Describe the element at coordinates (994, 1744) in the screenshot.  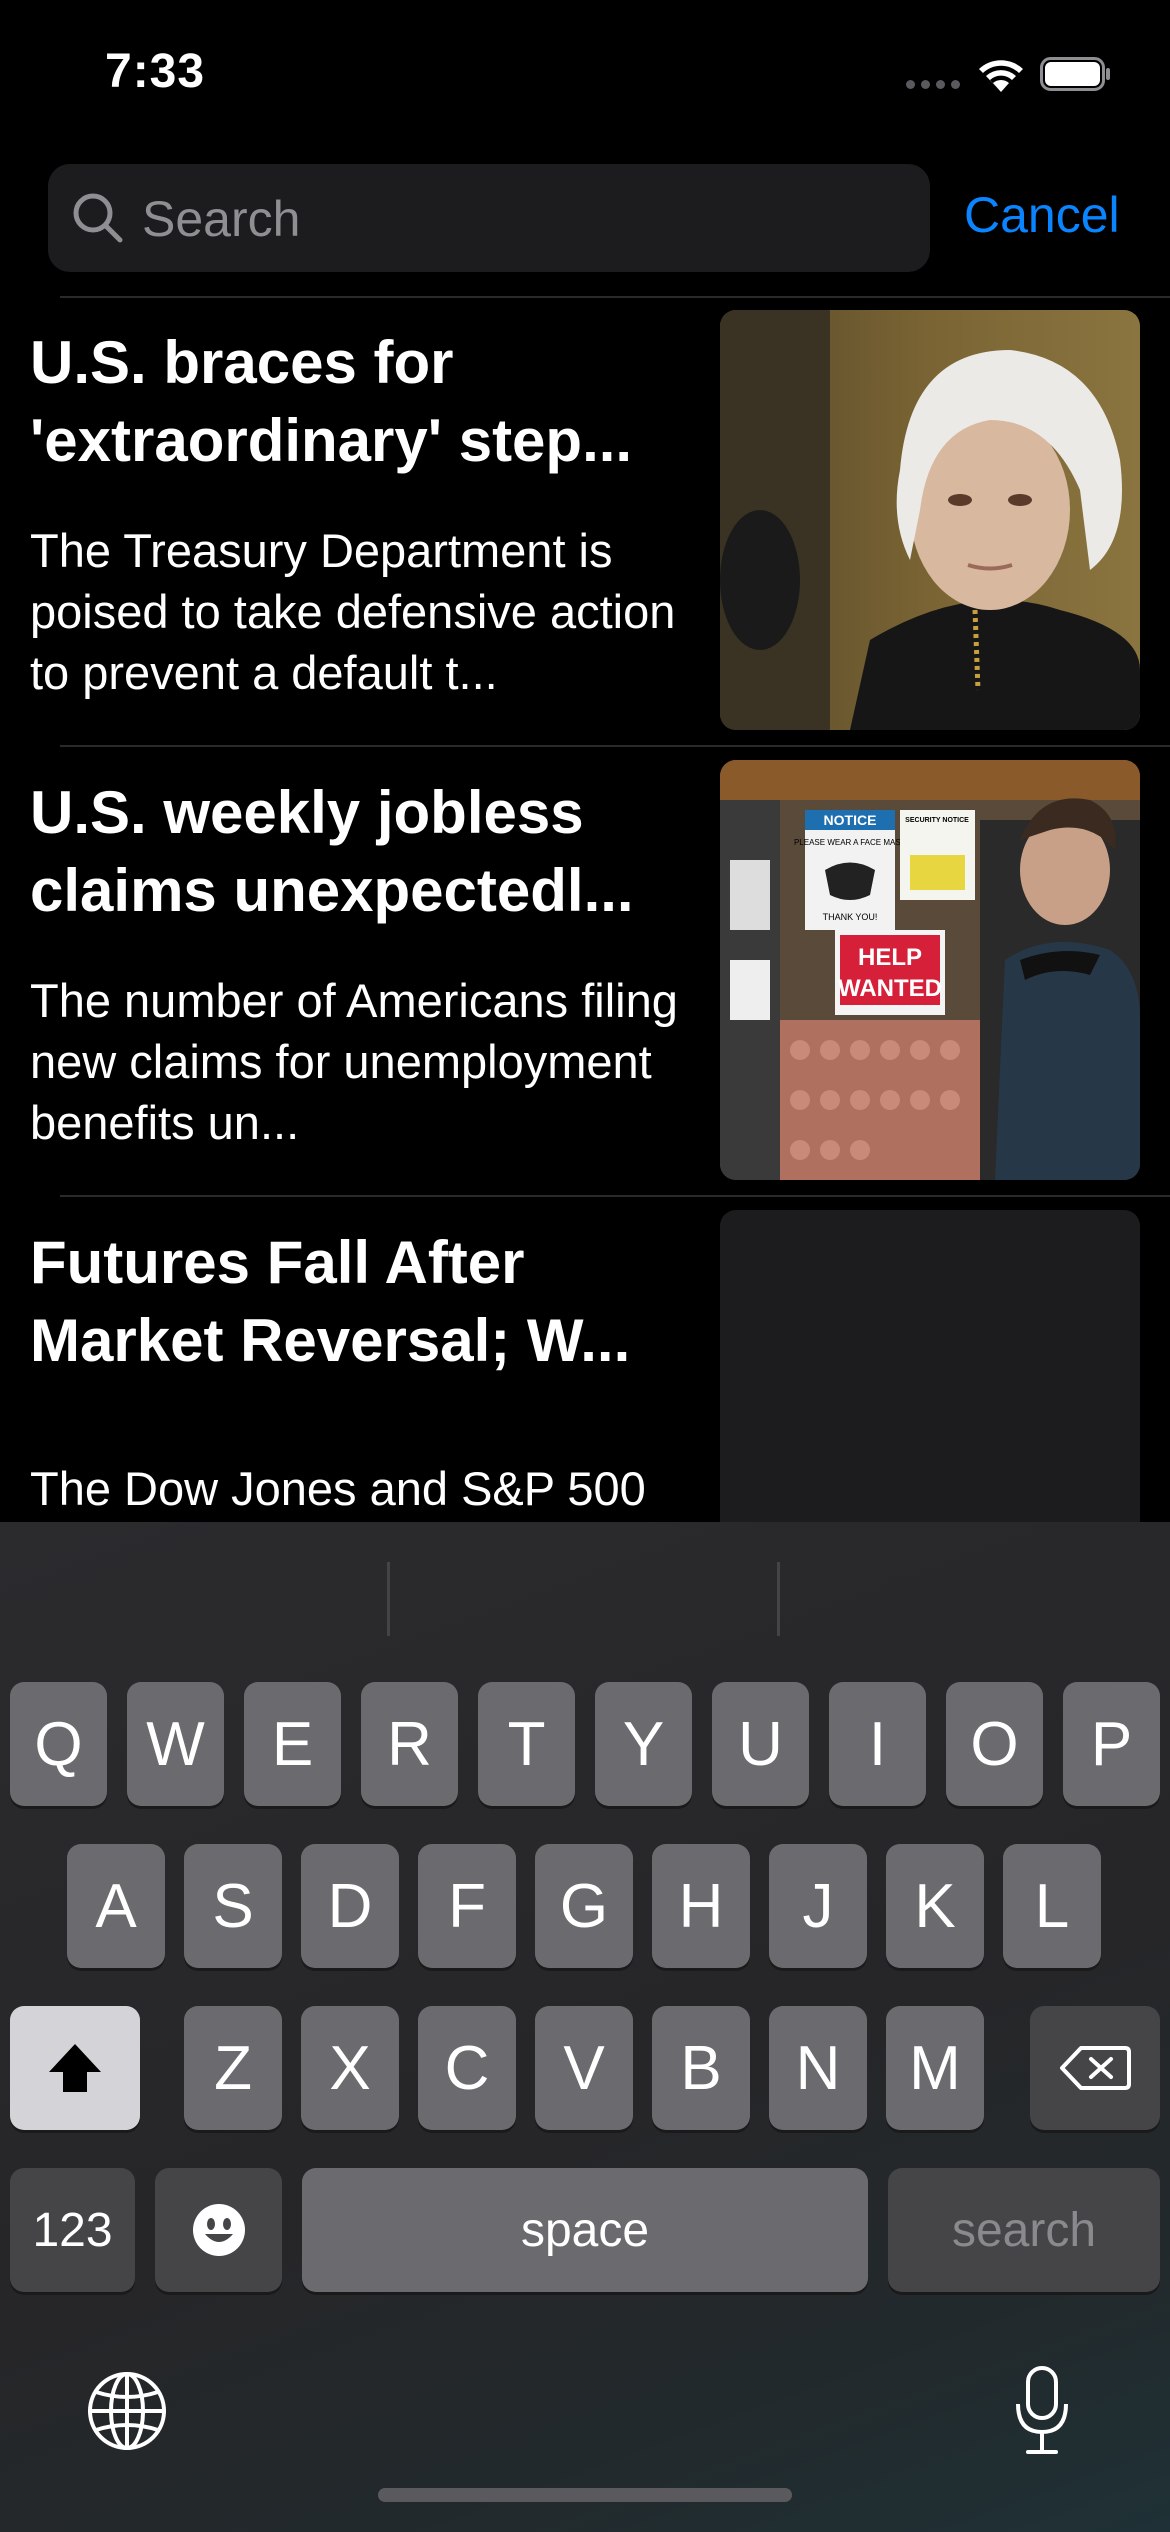
I see `key-o: O` at that location.